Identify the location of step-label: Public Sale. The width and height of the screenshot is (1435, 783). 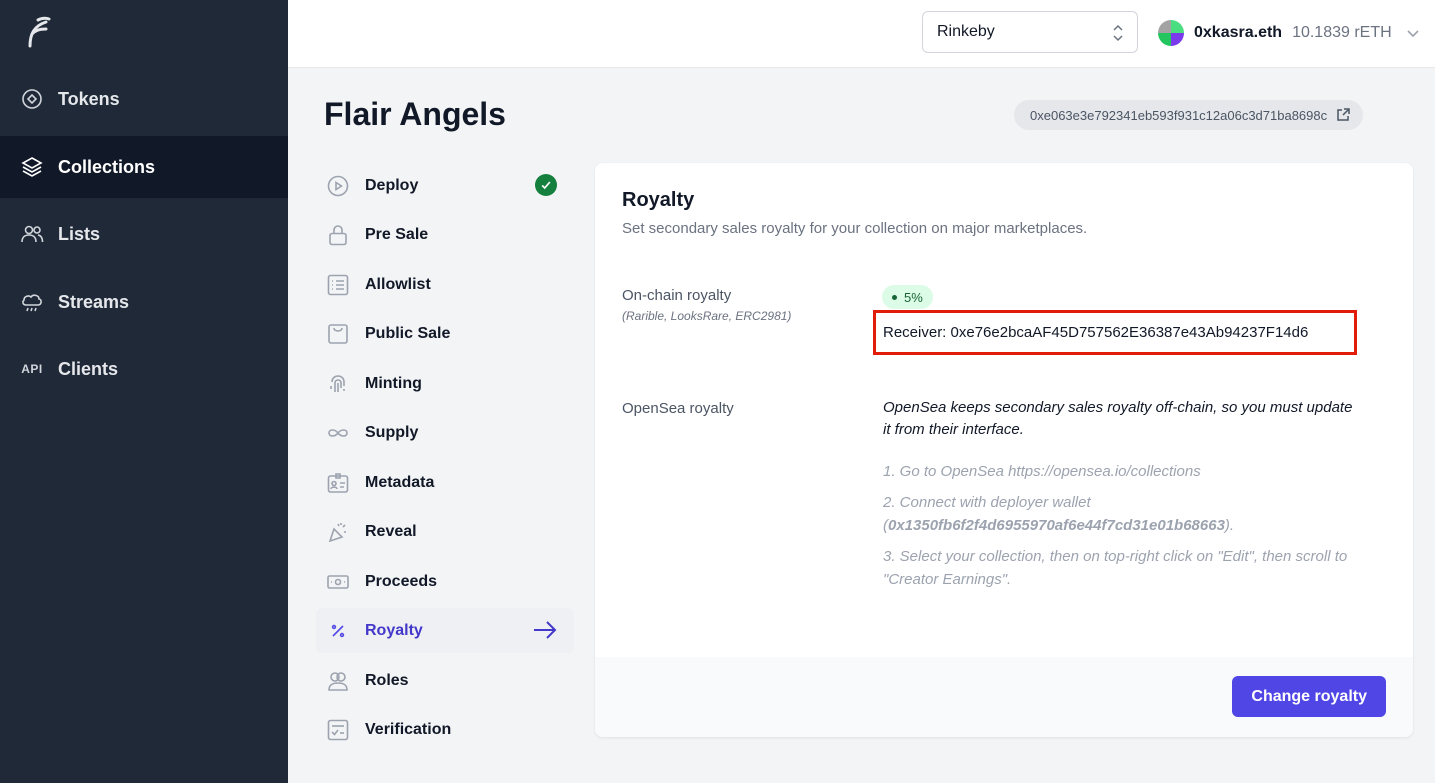
(408, 333).